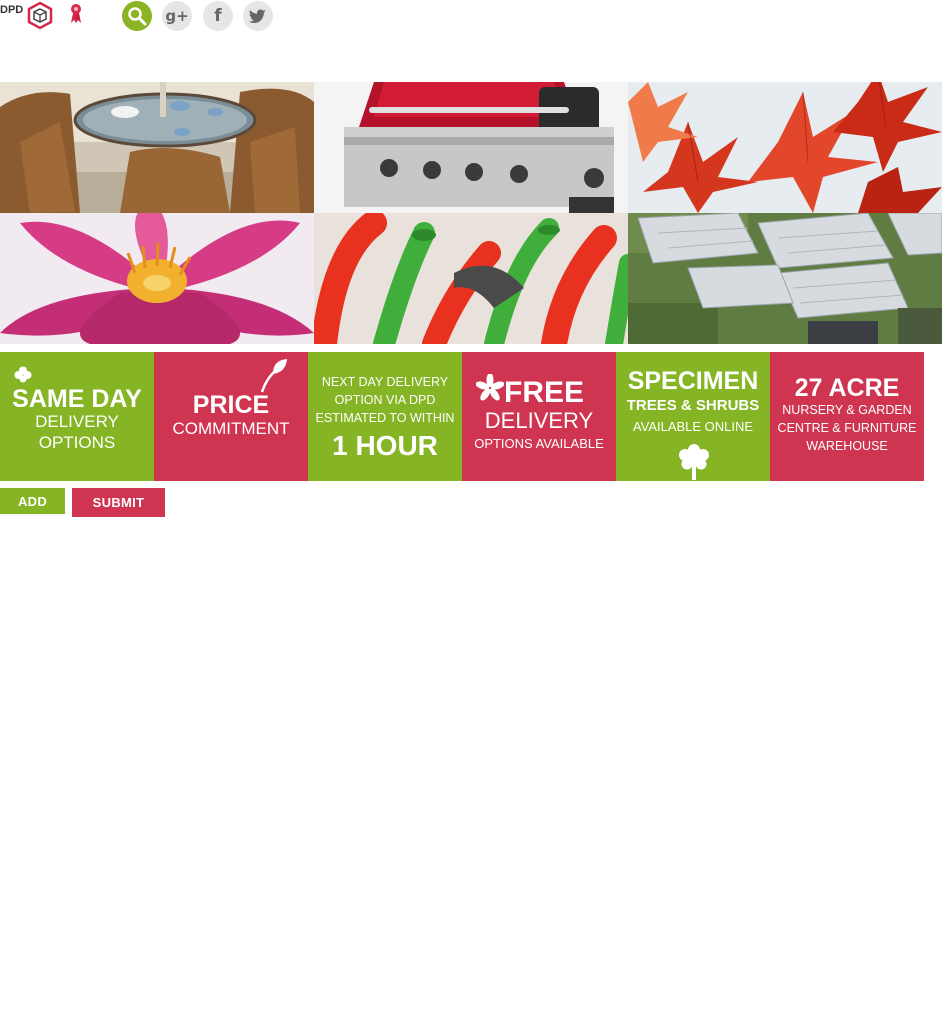 The image size is (942, 1026). Describe the element at coordinates (847, 410) in the screenshot. I see `promo-acre-line2: NURSERY & GARDEN` at that location.